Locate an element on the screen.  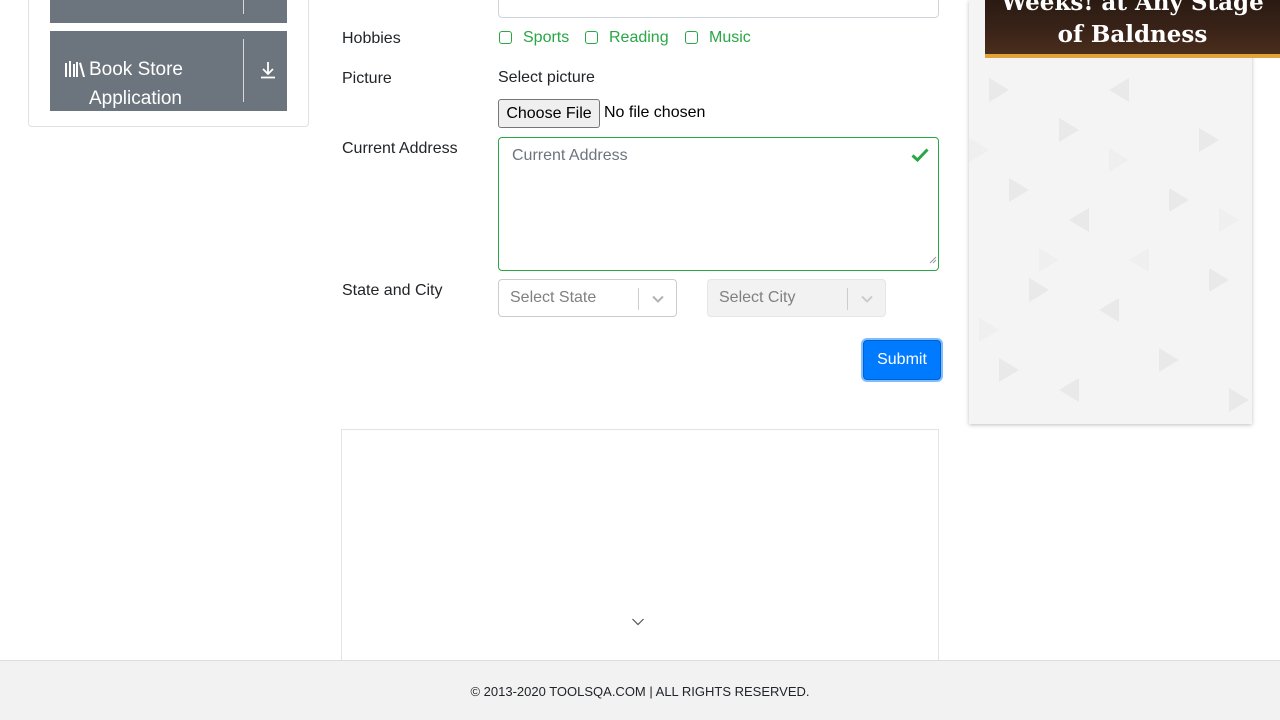
submit-button: Submit is located at coordinates (902, 360).